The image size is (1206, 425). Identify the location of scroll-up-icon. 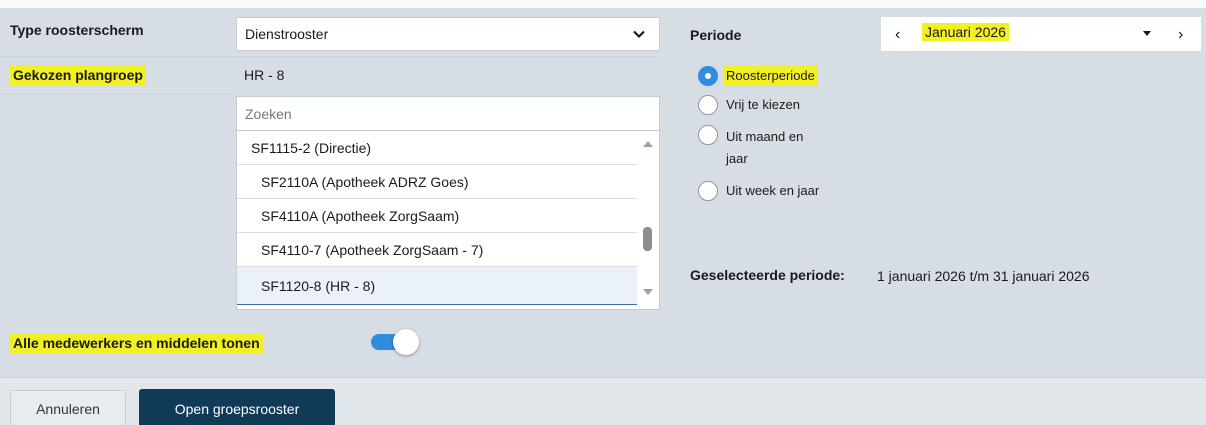
(648, 144).